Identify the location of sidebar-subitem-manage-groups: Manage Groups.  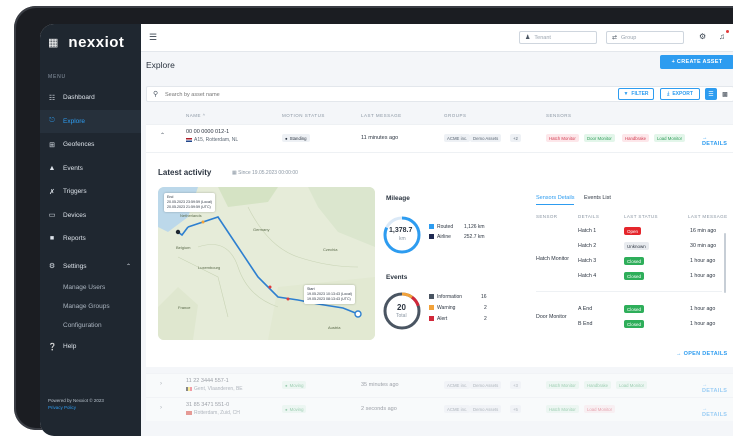
(90, 306).